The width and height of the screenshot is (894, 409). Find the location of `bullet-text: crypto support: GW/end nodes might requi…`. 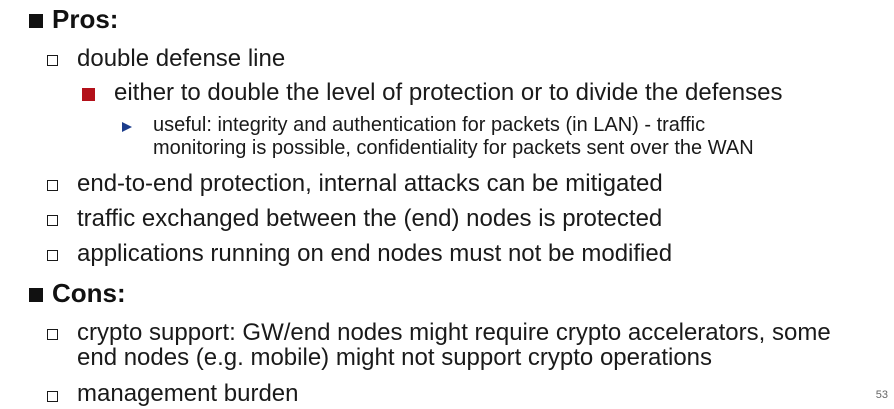

bullet-text: crypto support: GW/end nodes might requi… is located at coordinates (454, 332).